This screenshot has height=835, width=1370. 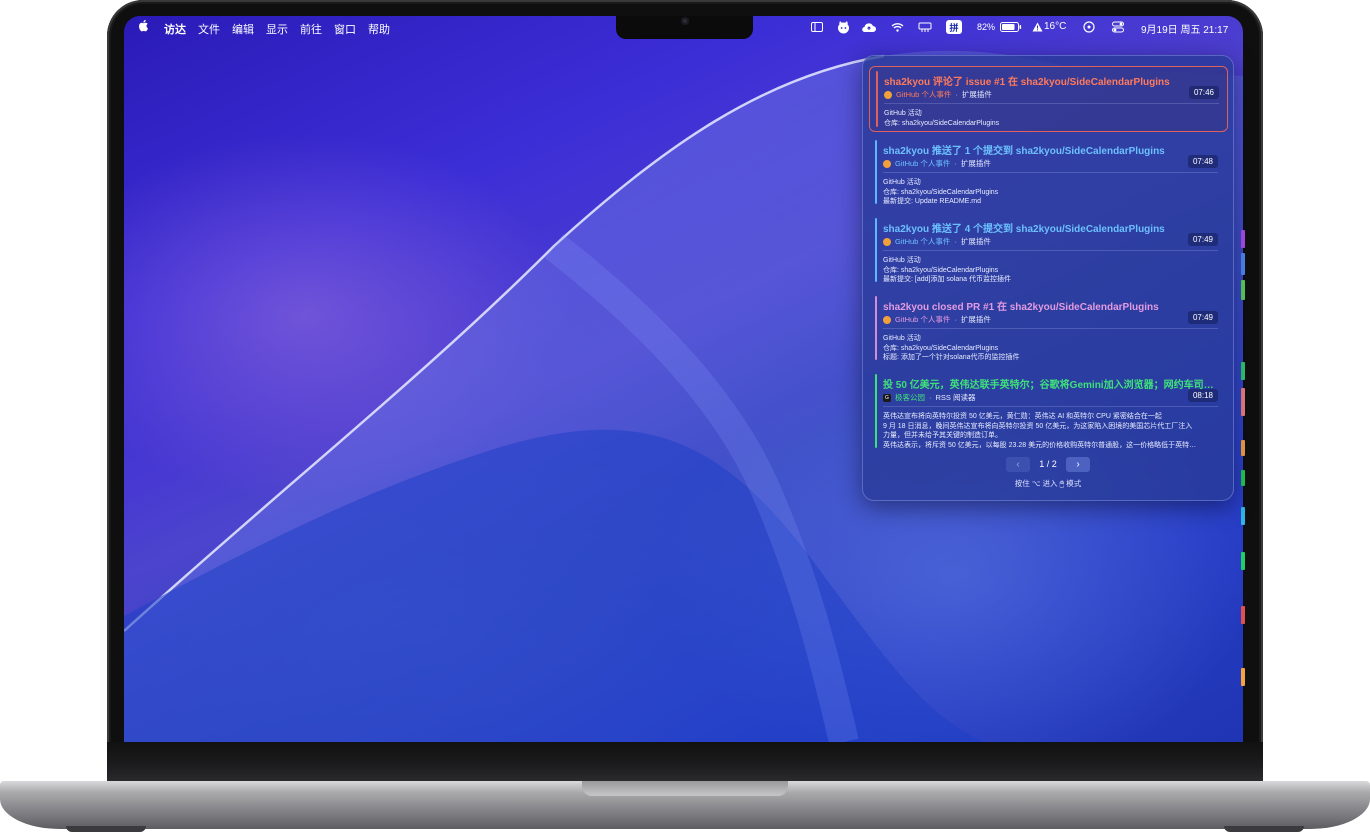 What do you see at coordinates (209, 29) in the screenshot?
I see `menu-file: 文件` at bounding box center [209, 29].